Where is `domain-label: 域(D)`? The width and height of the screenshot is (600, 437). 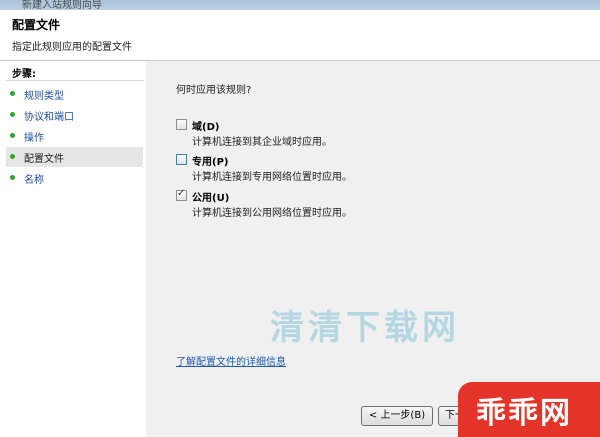
domain-label: 域(D) is located at coordinates (206, 127).